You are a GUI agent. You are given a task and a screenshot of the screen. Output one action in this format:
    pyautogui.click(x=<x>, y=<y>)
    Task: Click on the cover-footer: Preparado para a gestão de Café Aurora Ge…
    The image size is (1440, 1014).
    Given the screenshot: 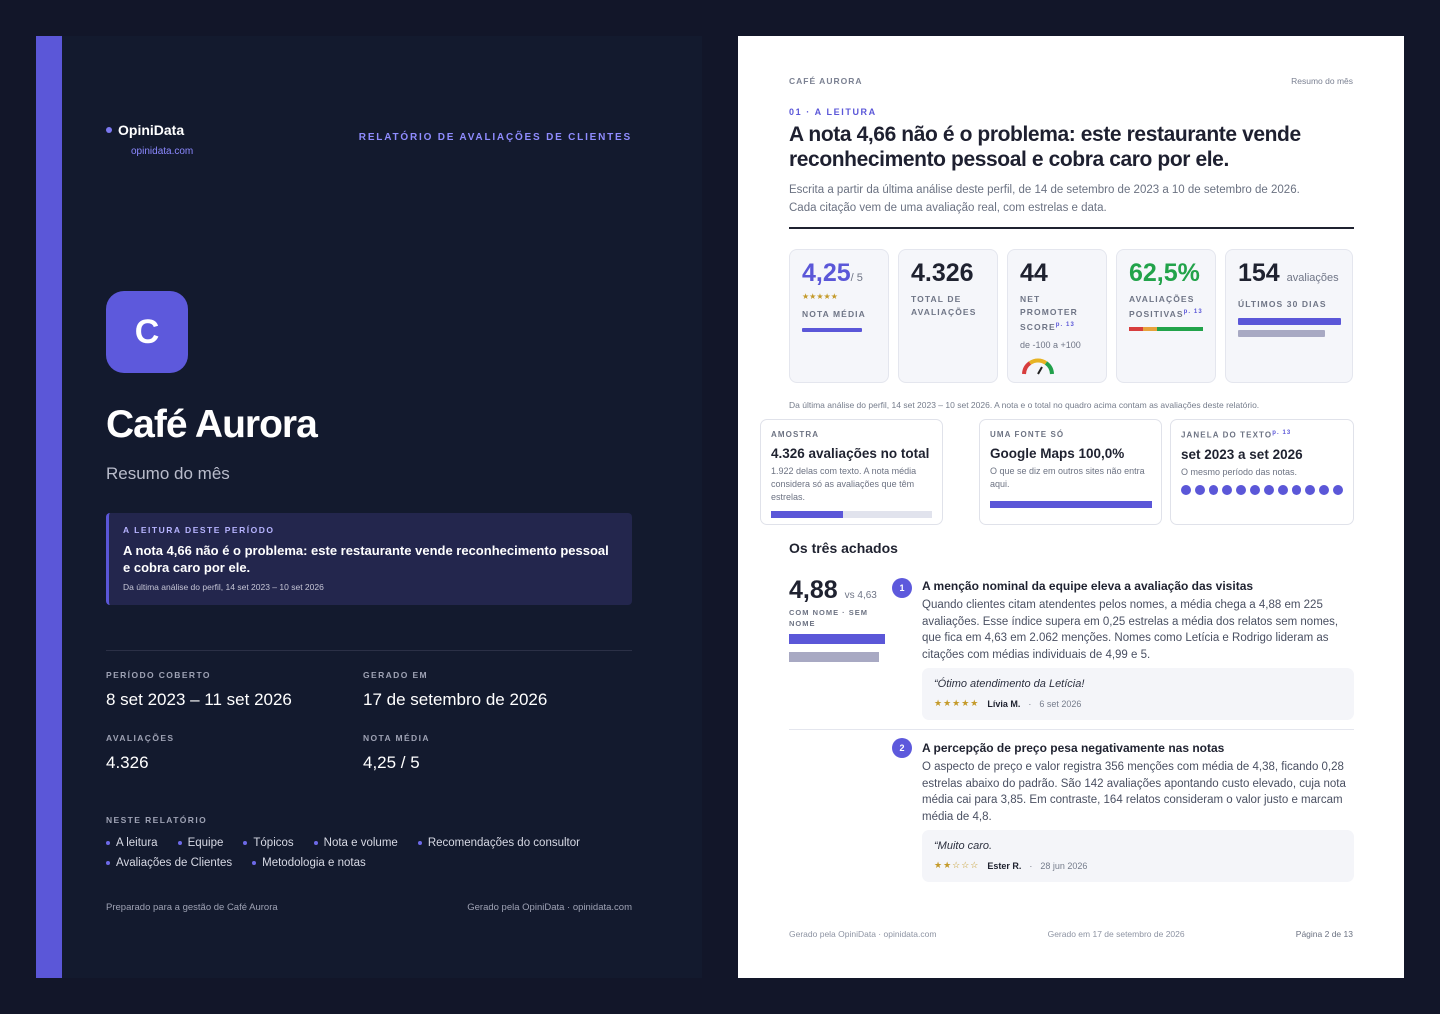 What is the action you would take?
    pyautogui.click(x=369, y=907)
    